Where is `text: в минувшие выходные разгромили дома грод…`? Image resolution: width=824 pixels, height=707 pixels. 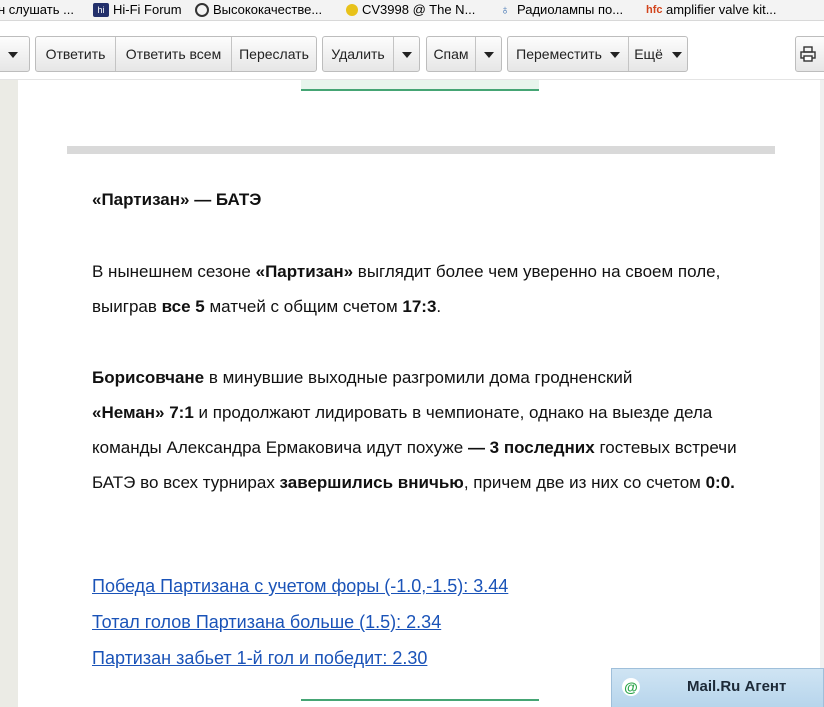 text: в минувшие выходные разгромили дома грод… is located at coordinates (418, 377).